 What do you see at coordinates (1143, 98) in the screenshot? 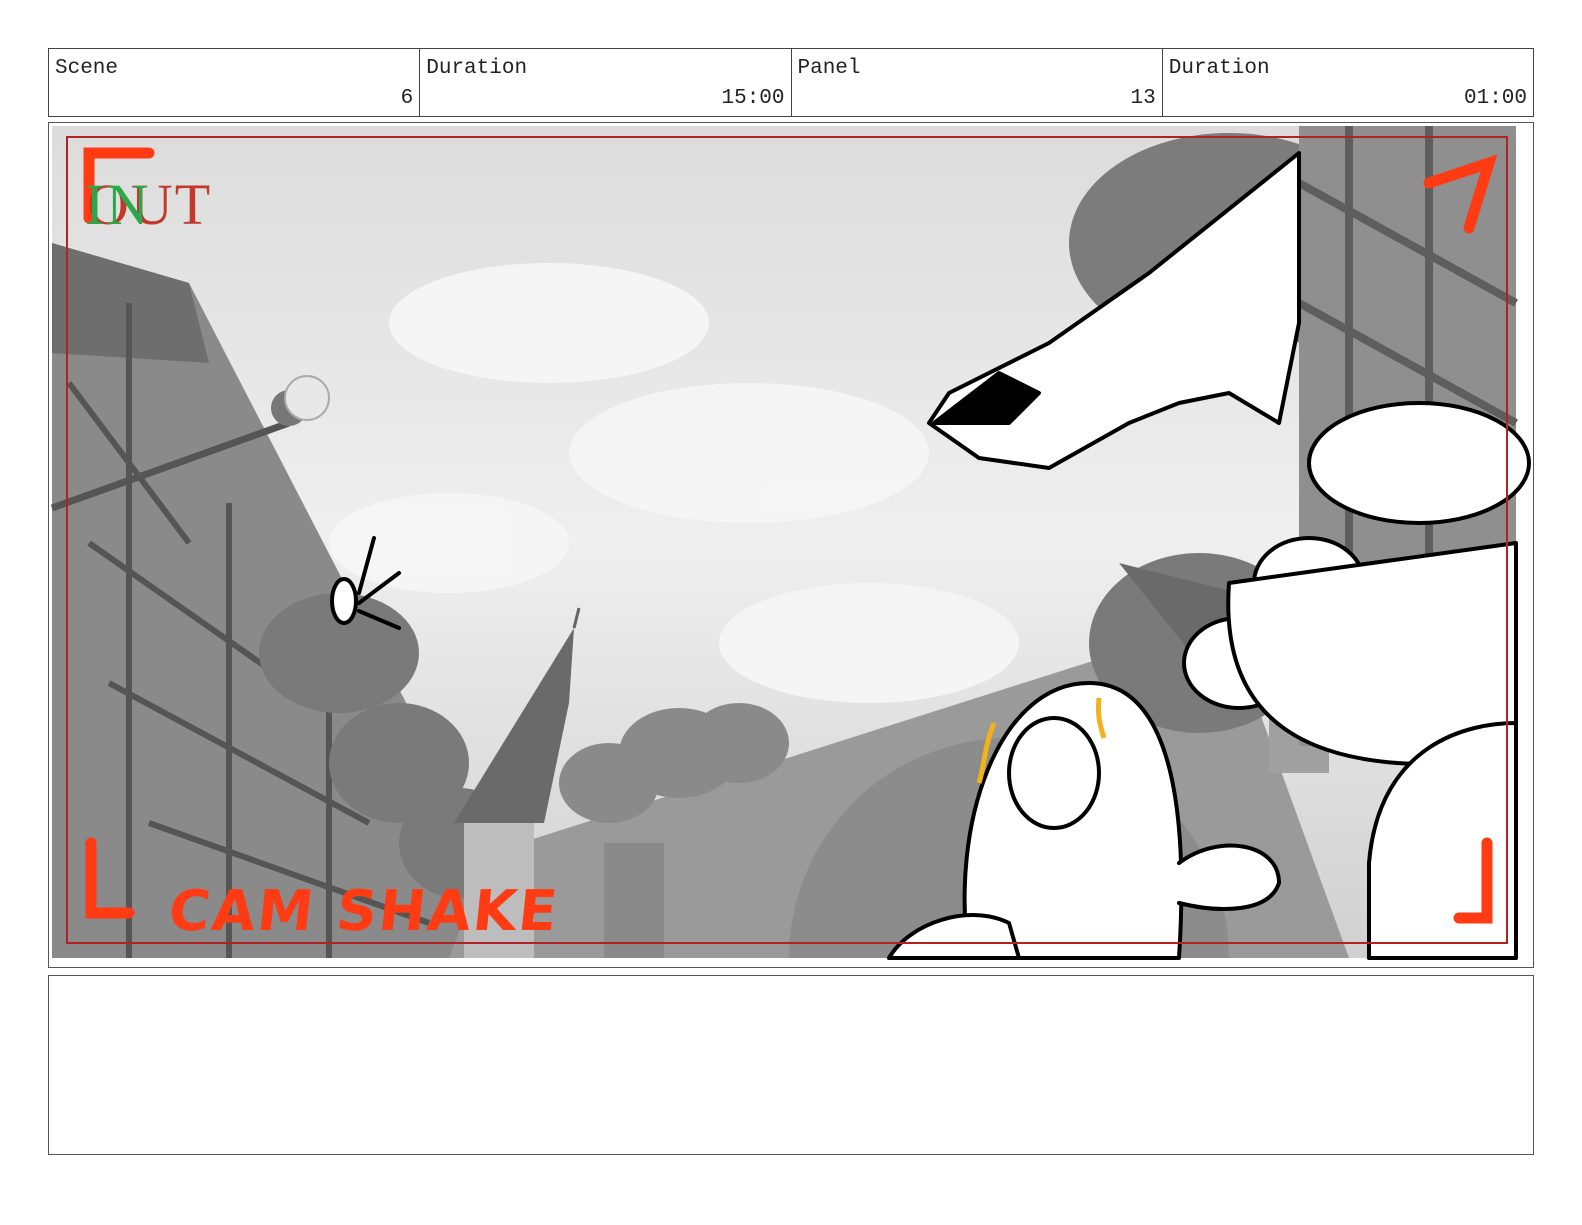
I see `panel-value: 13` at bounding box center [1143, 98].